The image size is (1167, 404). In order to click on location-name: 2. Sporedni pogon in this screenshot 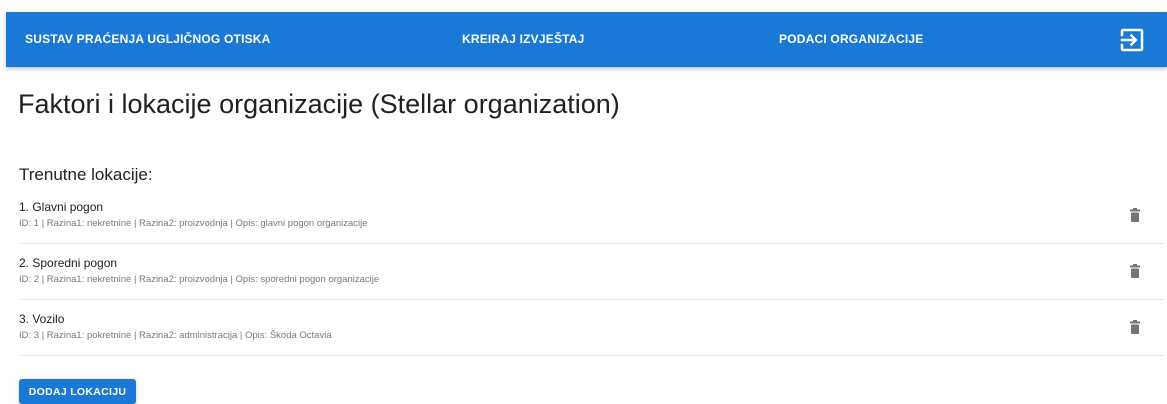, I will do `click(68, 263)`.